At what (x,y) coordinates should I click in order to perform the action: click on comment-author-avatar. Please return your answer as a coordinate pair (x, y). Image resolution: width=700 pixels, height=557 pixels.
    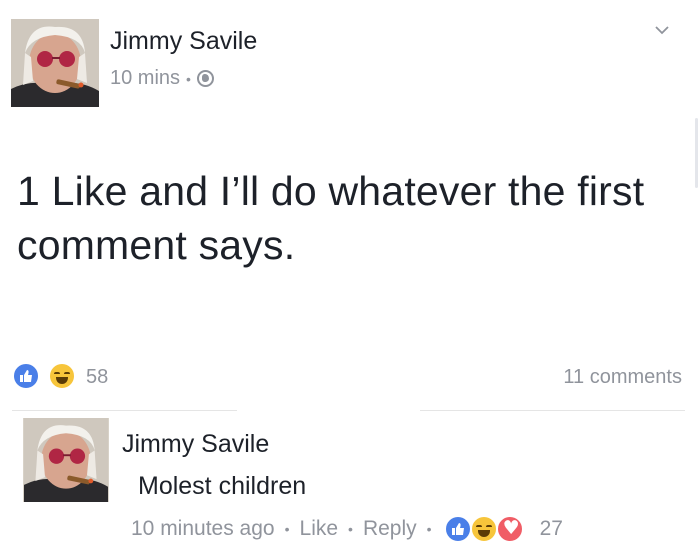
    Looking at the image, I should click on (66, 460).